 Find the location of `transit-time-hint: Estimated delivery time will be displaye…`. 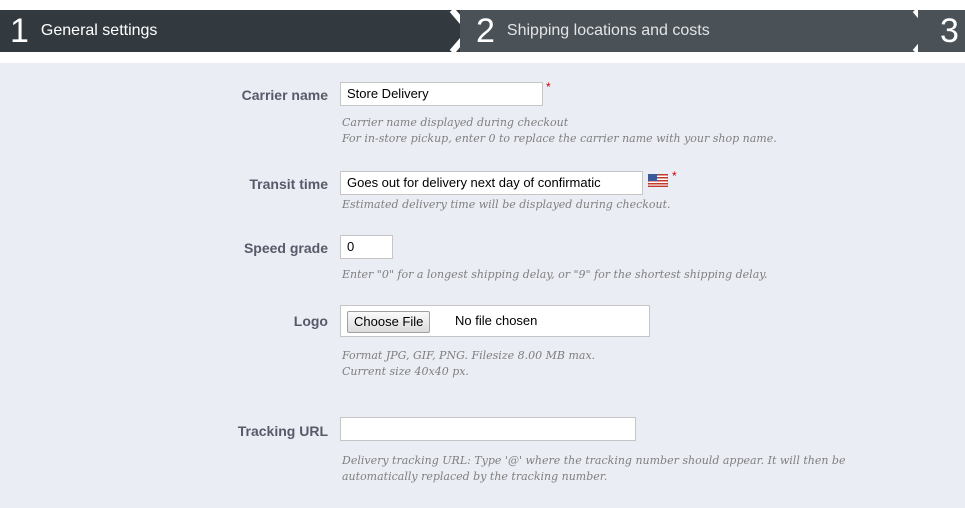

transit-time-hint: Estimated delivery time will be displaye… is located at coordinates (506, 204).